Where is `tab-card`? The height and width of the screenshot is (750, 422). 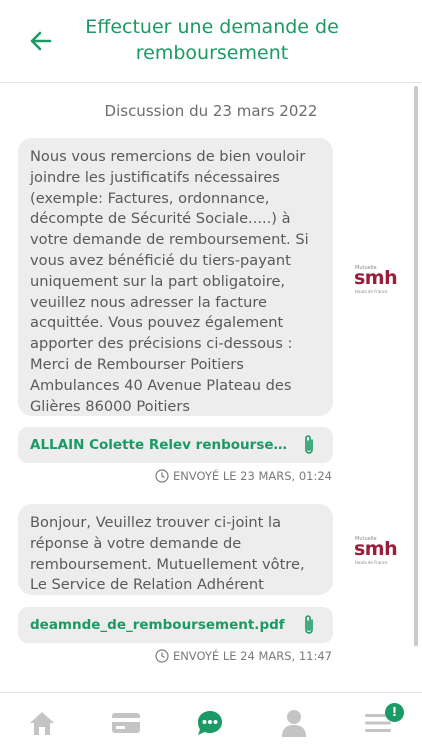 tab-card is located at coordinates (126, 723).